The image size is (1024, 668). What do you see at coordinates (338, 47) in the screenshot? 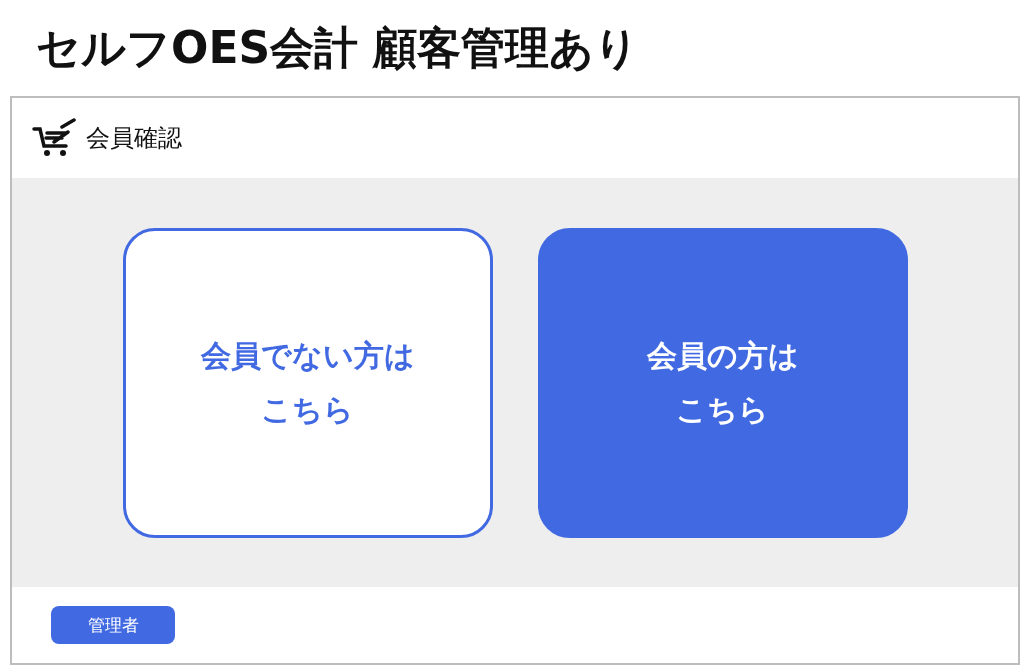
I see `page-title: セルフOES会計 顧客管理あり` at bounding box center [338, 47].